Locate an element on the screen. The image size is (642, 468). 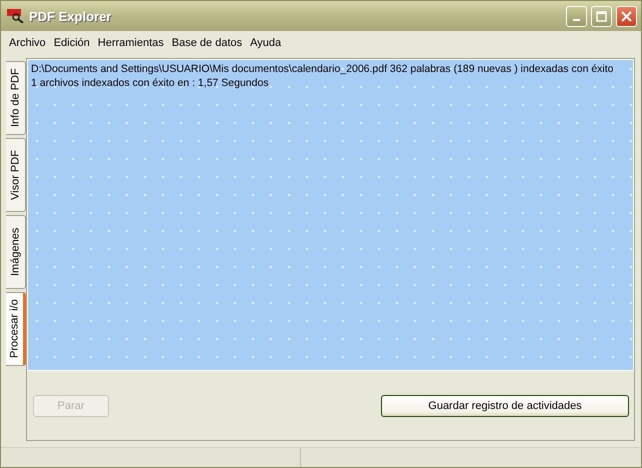
menu-item: Base de datos is located at coordinates (207, 43).